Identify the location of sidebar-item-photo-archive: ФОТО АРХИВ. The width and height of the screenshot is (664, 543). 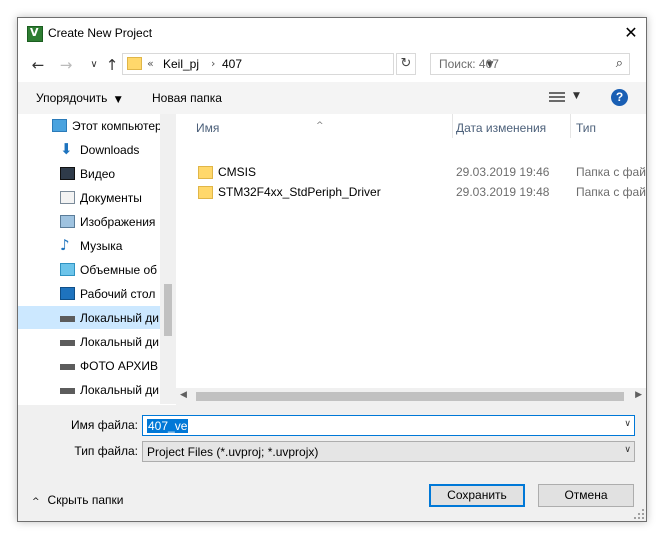
(89, 365).